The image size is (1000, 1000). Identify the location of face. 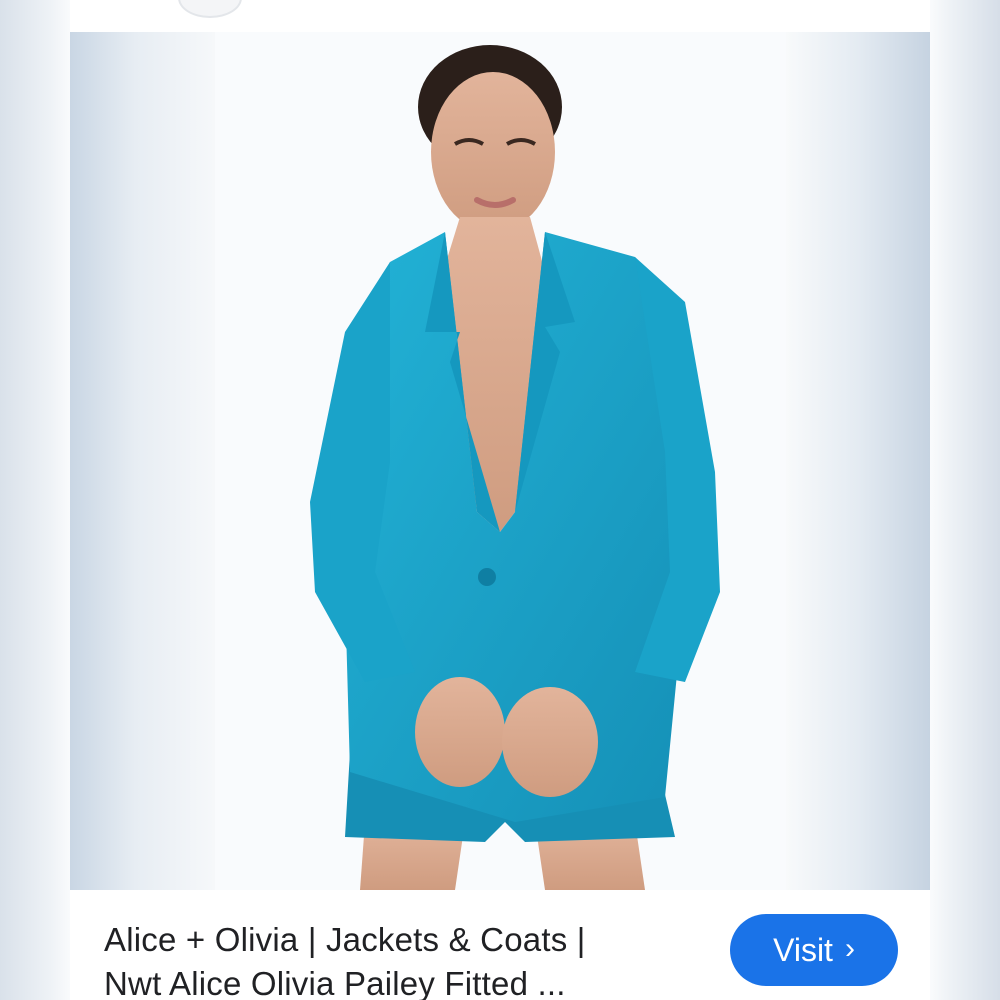
(493, 152).